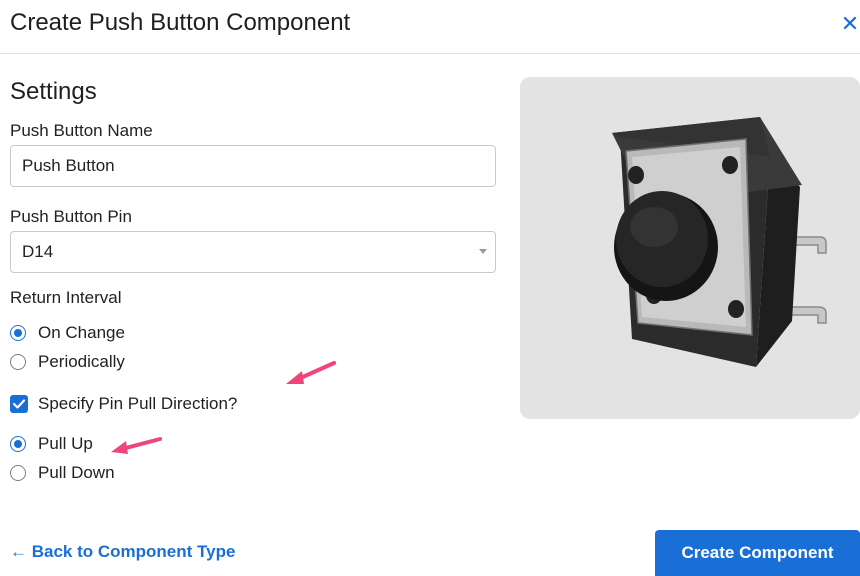 The height and width of the screenshot is (576, 860). Describe the element at coordinates (81, 332) in the screenshot. I see `on-change-label: On Change` at that location.